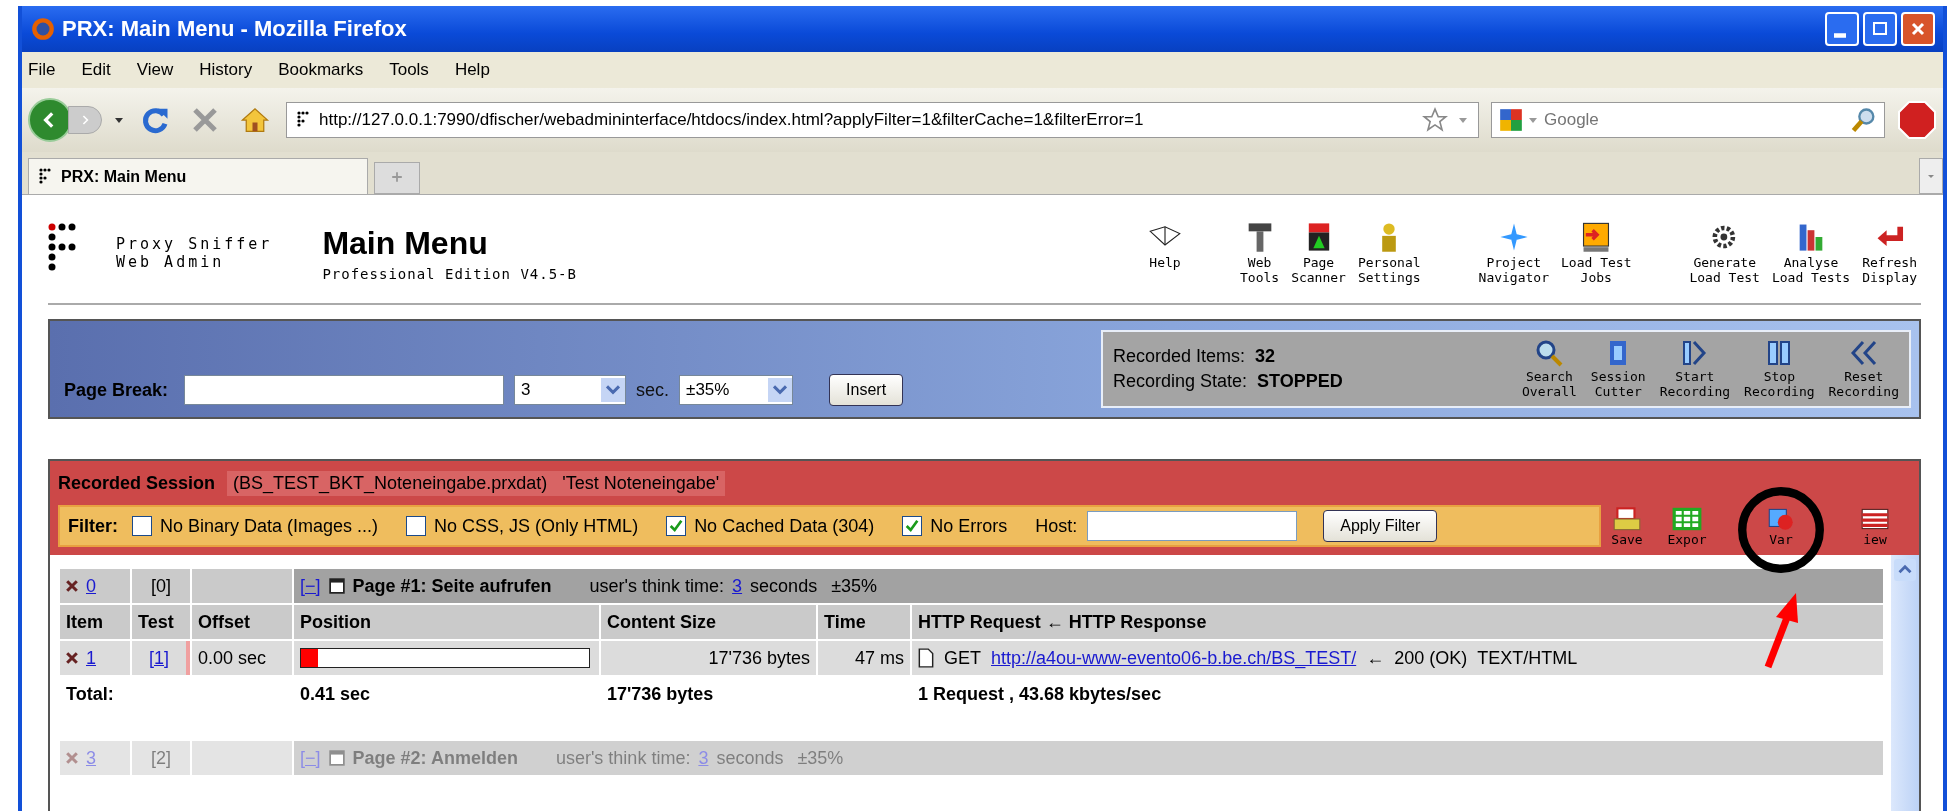  I want to click on recording-state-label: Recording State:, so click(1180, 381).